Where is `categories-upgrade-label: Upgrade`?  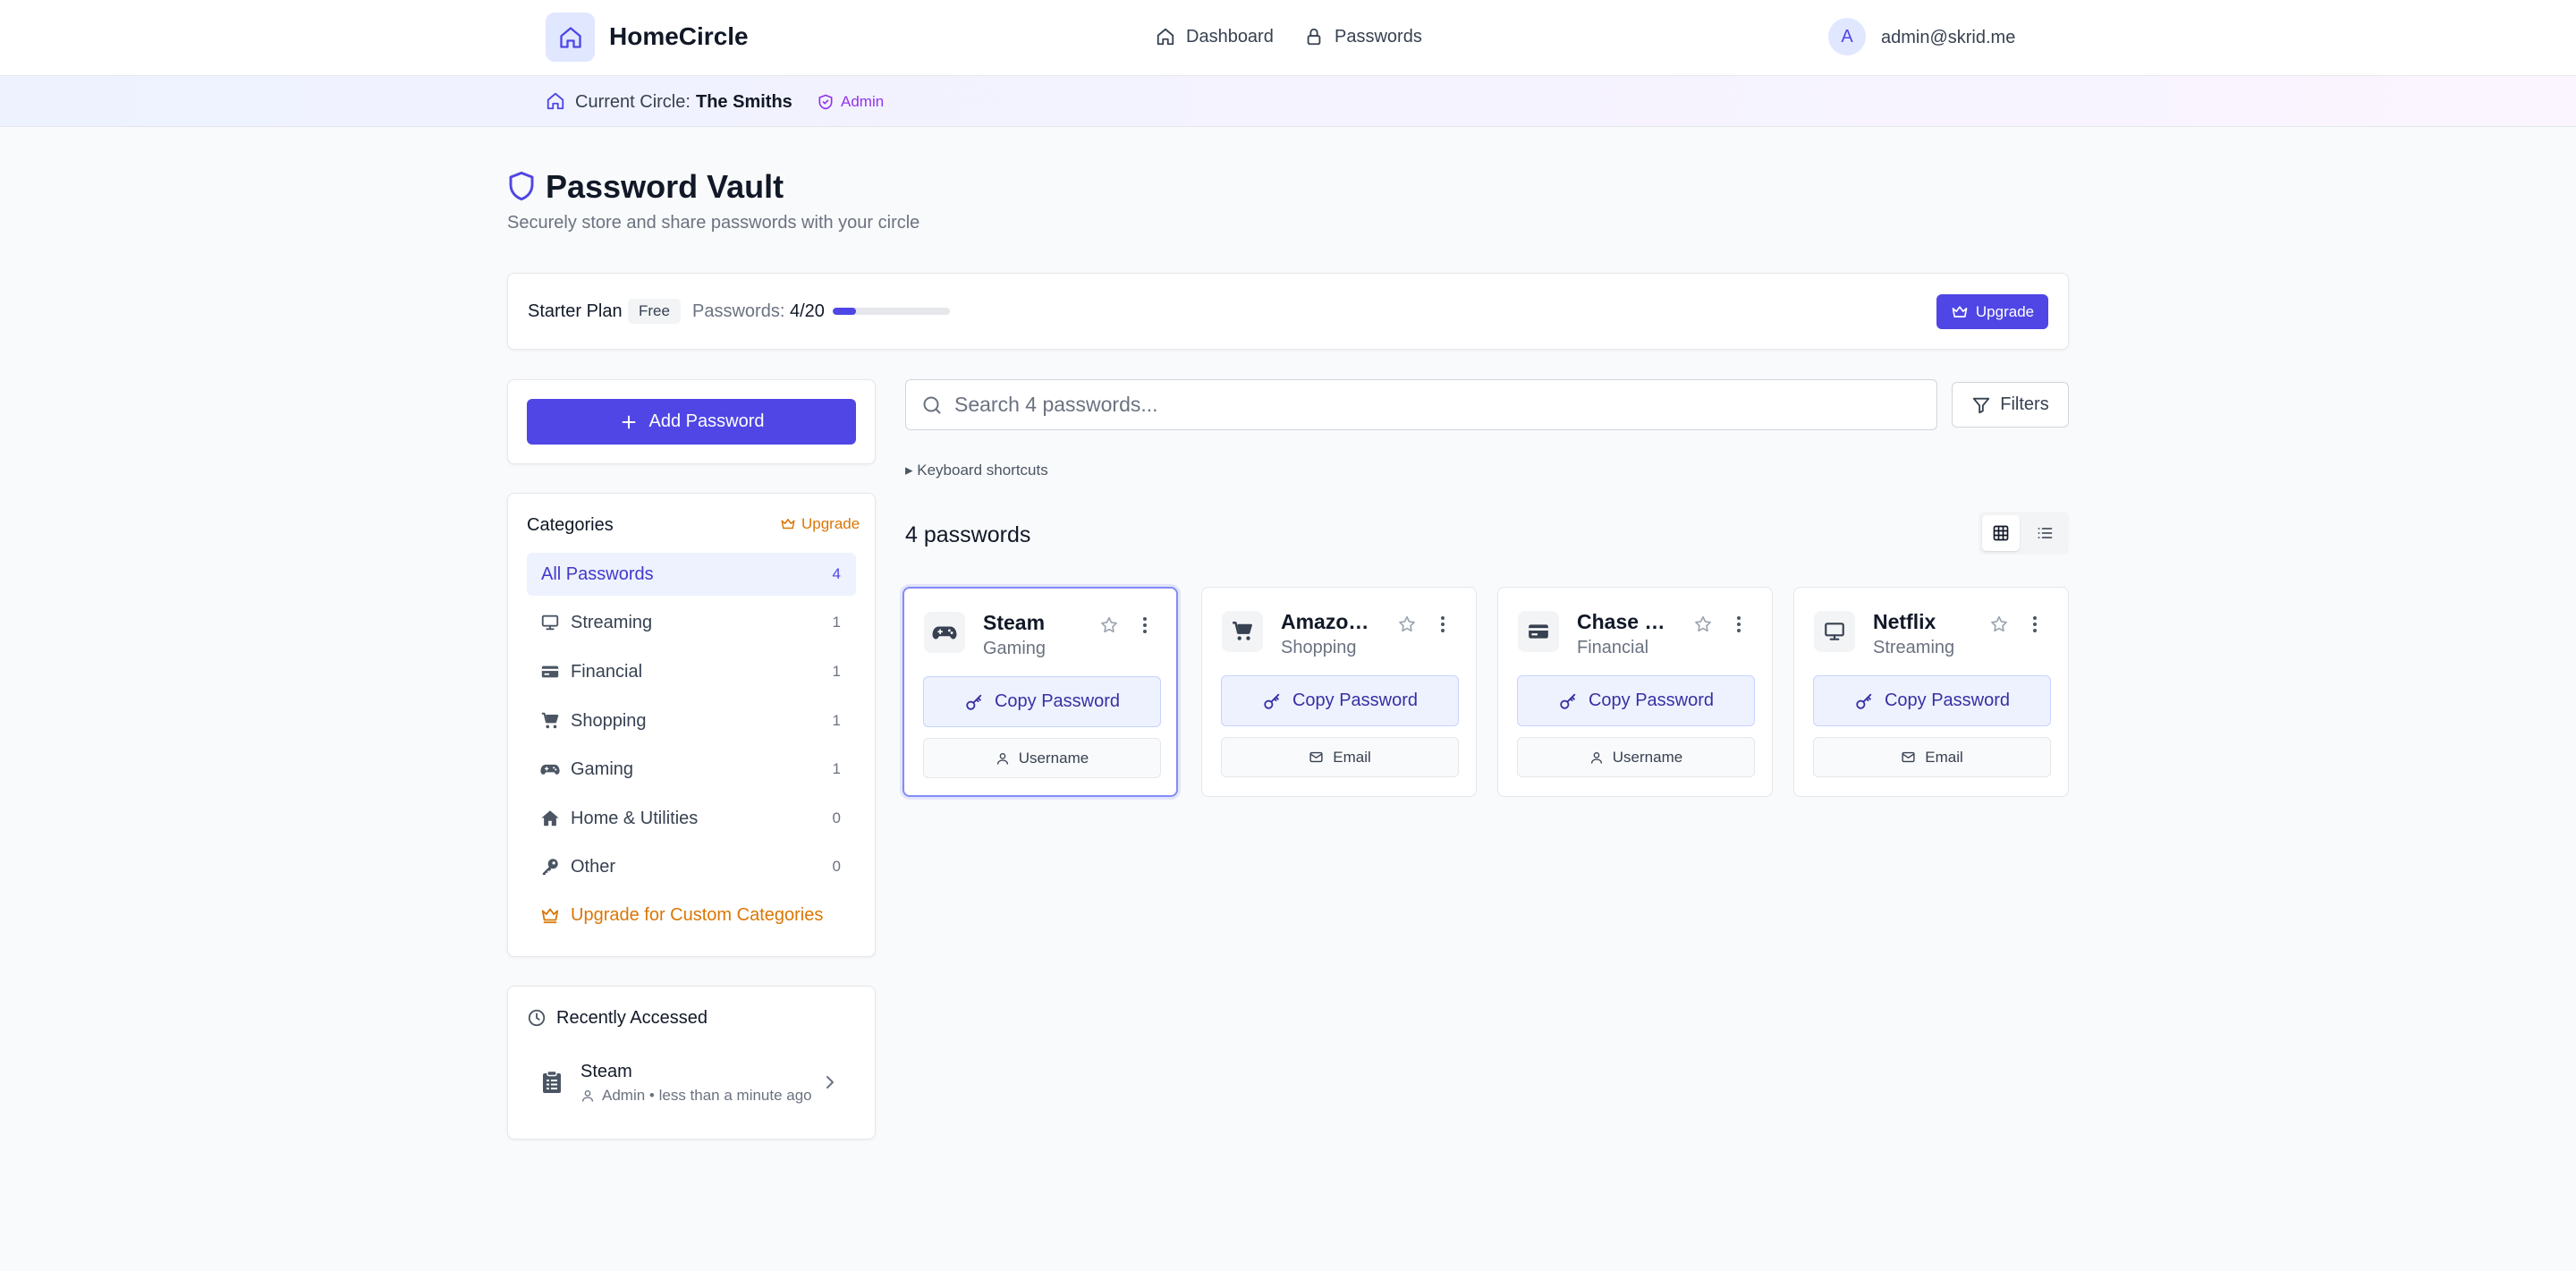
categories-upgrade-label: Upgrade is located at coordinates (830, 523).